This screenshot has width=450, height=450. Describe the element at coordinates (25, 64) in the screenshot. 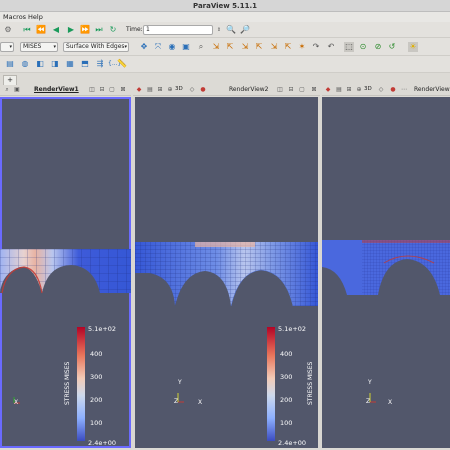

I see `contour-icon: ◍` at that location.